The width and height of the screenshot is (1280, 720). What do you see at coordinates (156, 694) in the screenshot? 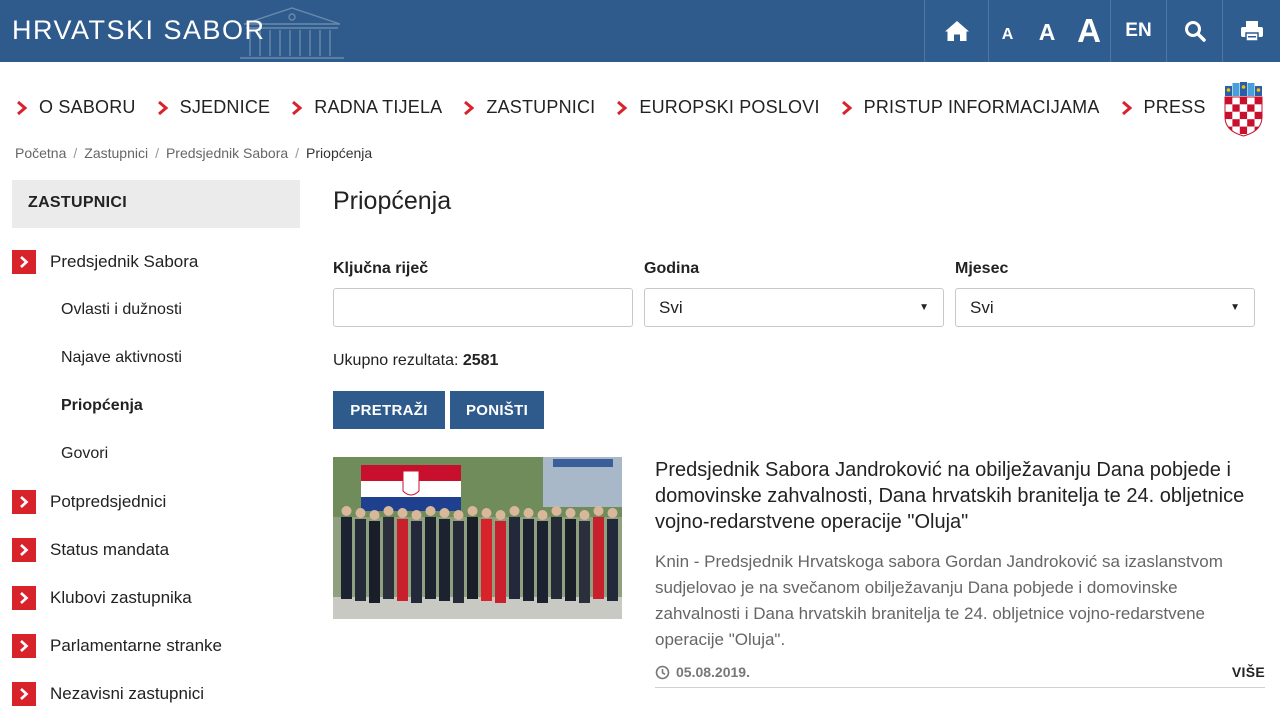
I see `sidebar-item-nezavisni-zastupnici: Nezavisni zastupnici` at bounding box center [156, 694].